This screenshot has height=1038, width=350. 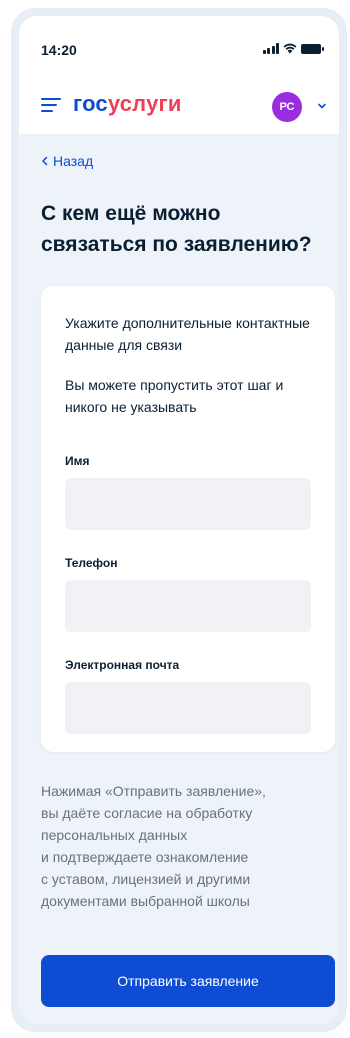 I want to click on page-title: С кем ещё можно связаться по заявлению?, so click(x=176, y=229).